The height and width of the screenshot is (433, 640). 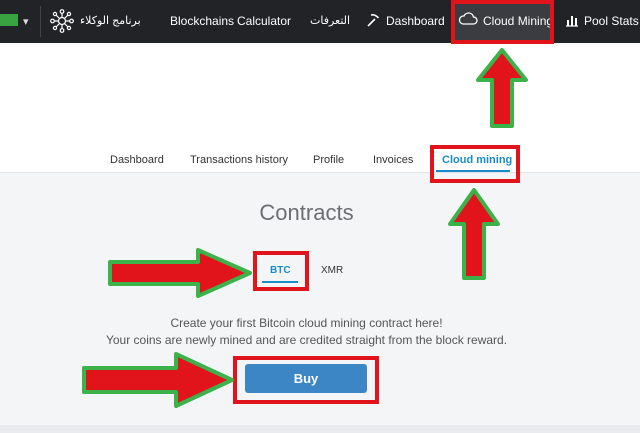 I want to click on nav-pool-stats: Pool Stats, so click(x=611, y=21).